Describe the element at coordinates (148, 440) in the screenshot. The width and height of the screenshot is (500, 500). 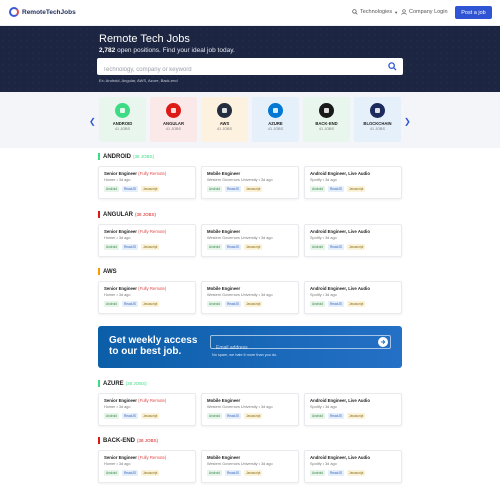
I see `section-count: (38 JOBS)` at that location.